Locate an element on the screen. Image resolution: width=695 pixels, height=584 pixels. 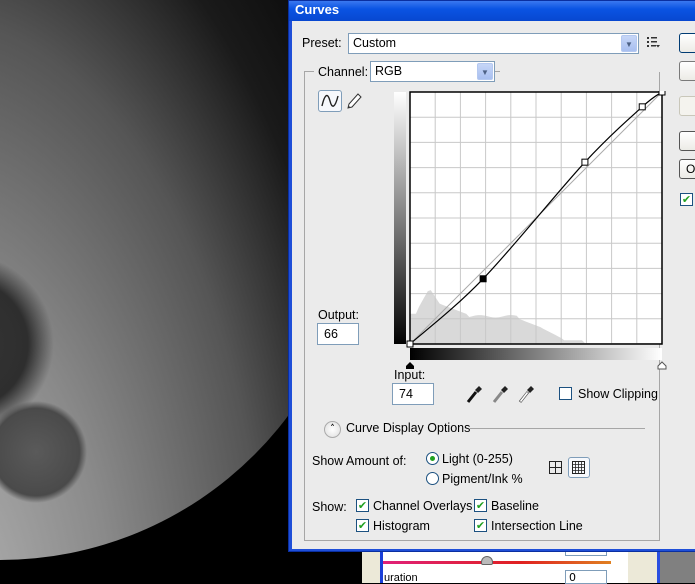
histogram-checkbox: ✔ is located at coordinates (362, 525).